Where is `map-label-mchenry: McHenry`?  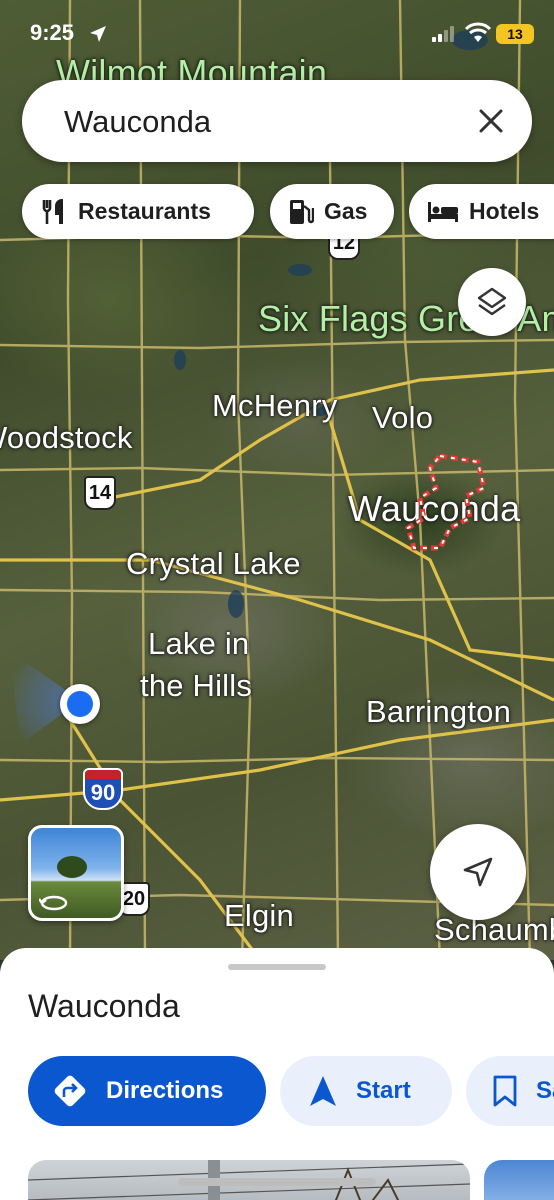 map-label-mchenry: McHenry is located at coordinates (274, 406).